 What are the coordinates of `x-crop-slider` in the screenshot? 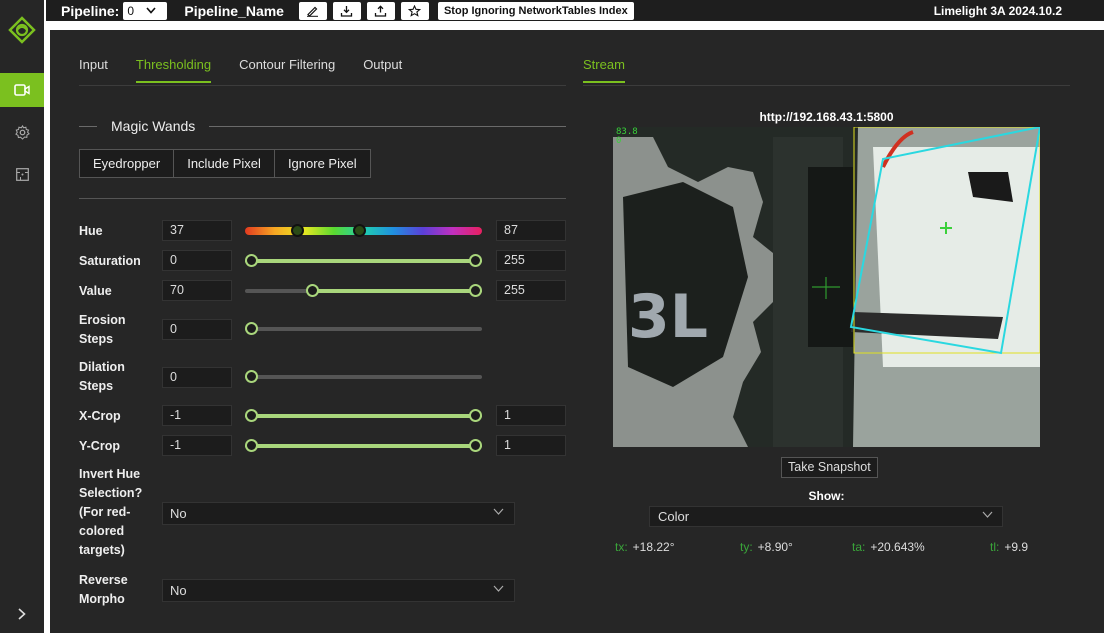 It's located at (363, 416).